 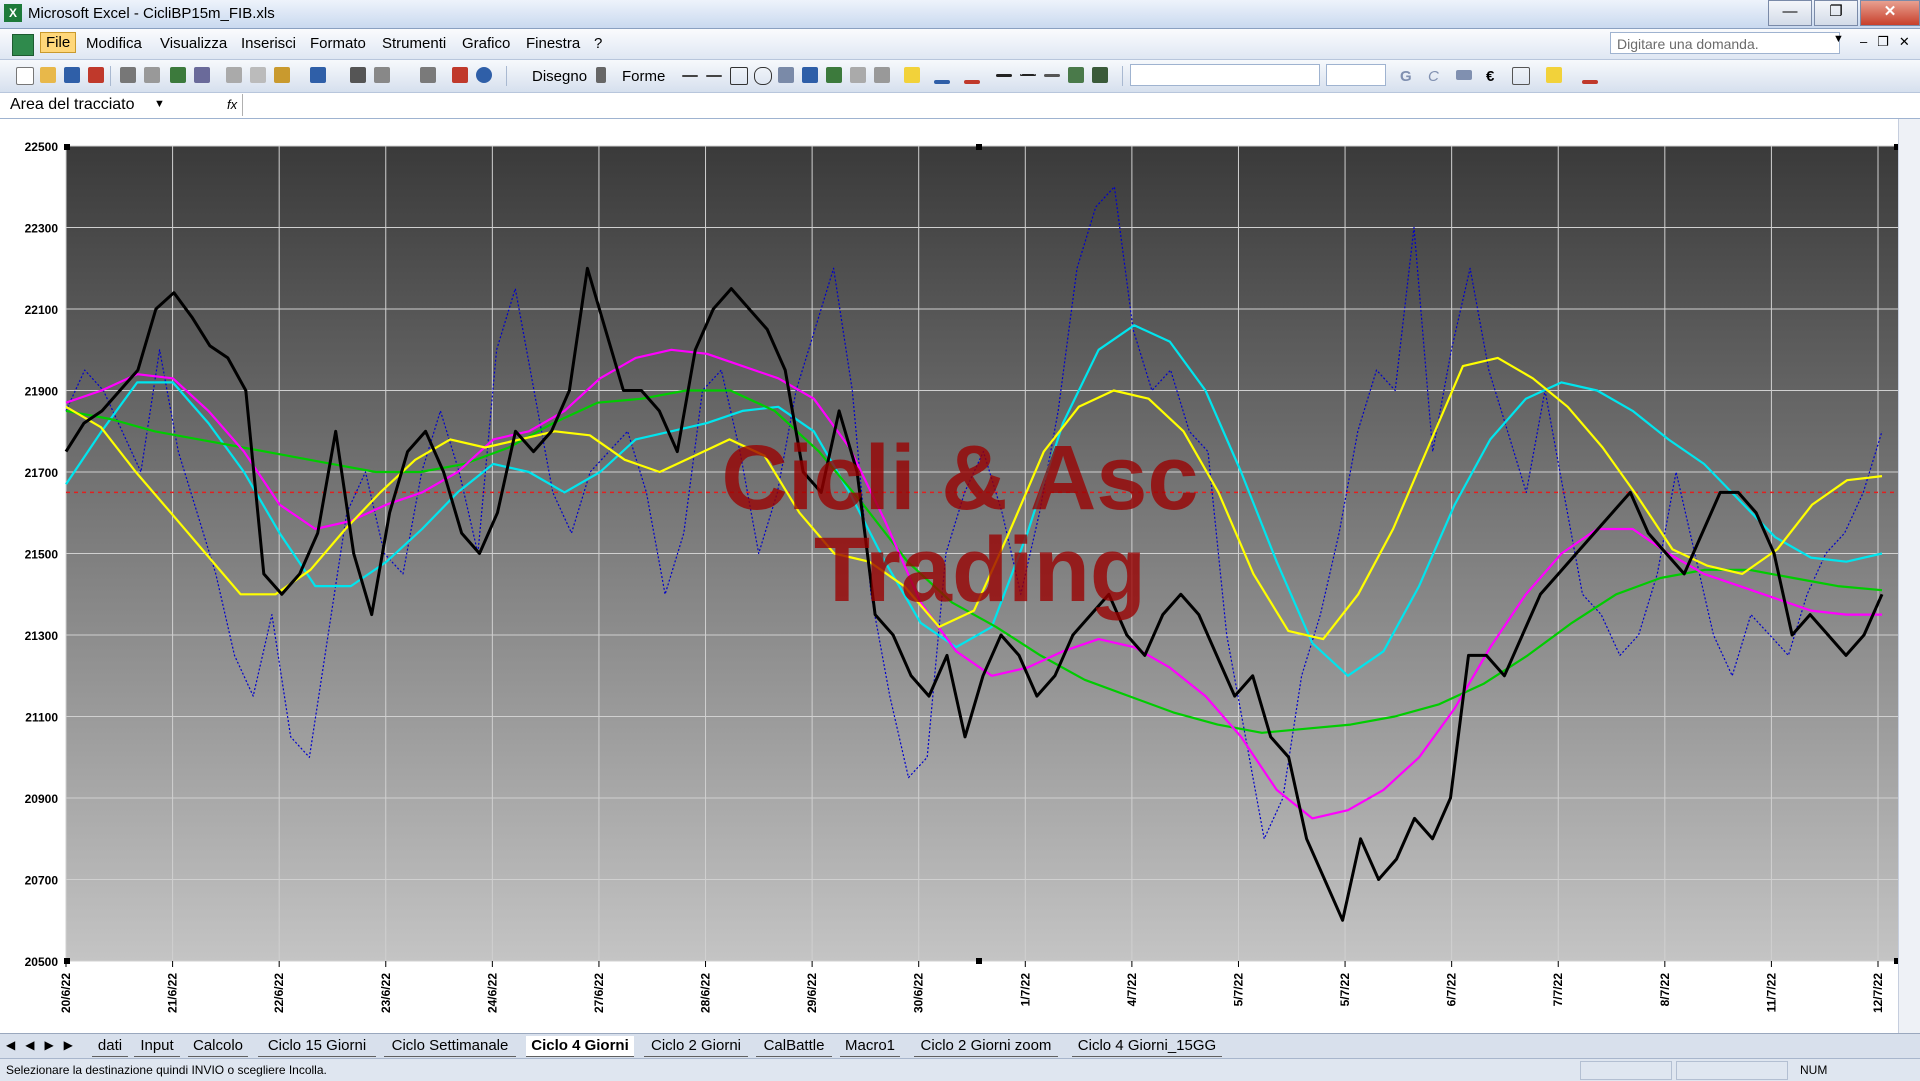 What do you see at coordinates (44, 1045) in the screenshot?
I see `tab-scroll-buttons: ◀◀▶▶` at bounding box center [44, 1045].